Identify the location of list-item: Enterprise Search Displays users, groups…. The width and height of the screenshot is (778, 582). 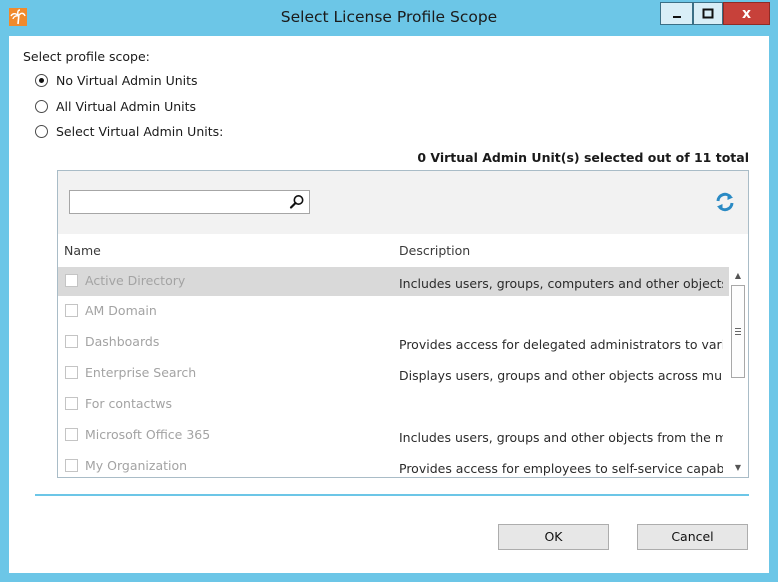
(393, 373).